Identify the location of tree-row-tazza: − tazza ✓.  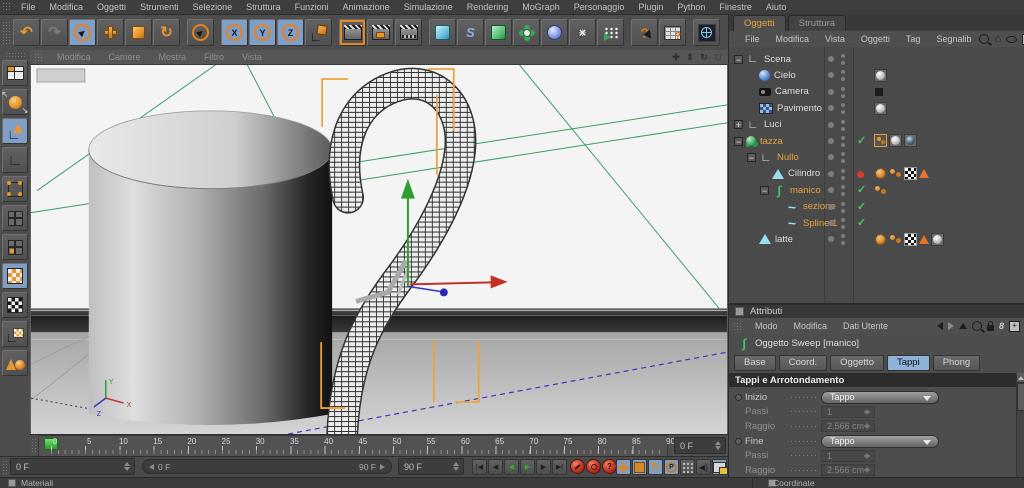
(876, 141).